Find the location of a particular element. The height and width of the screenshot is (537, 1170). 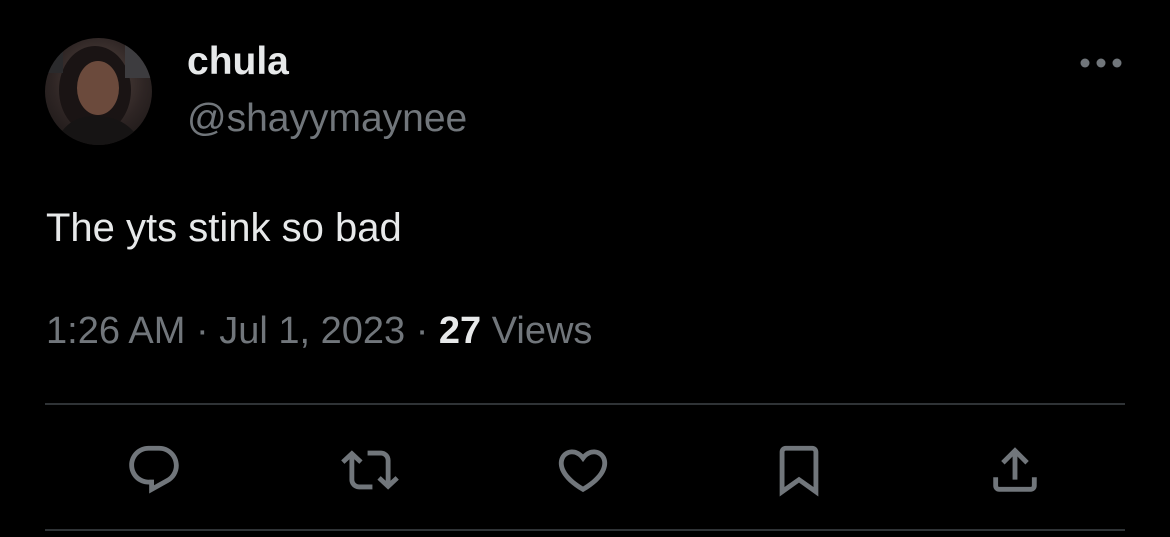

more-options-icon is located at coordinates (1101, 63).